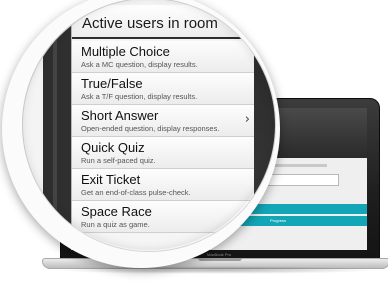 The height and width of the screenshot is (285, 388). I want to click on menu-item-subtitle: Ask a MC question, display results., so click(139, 64).